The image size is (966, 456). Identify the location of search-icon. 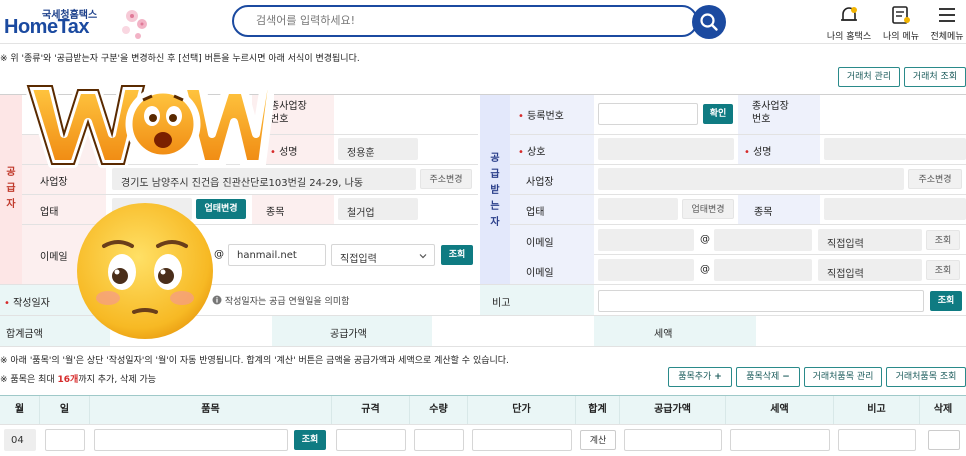
(709, 22).